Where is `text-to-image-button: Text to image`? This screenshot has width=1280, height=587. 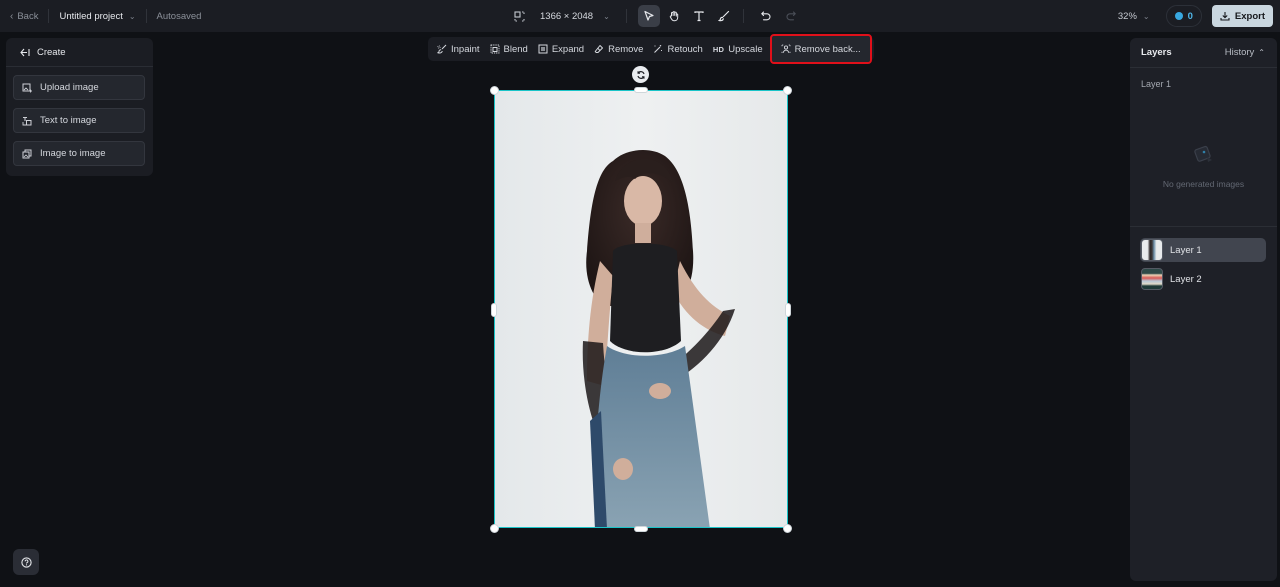 text-to-image-button: Text to image is located at coordinates (79, 120).